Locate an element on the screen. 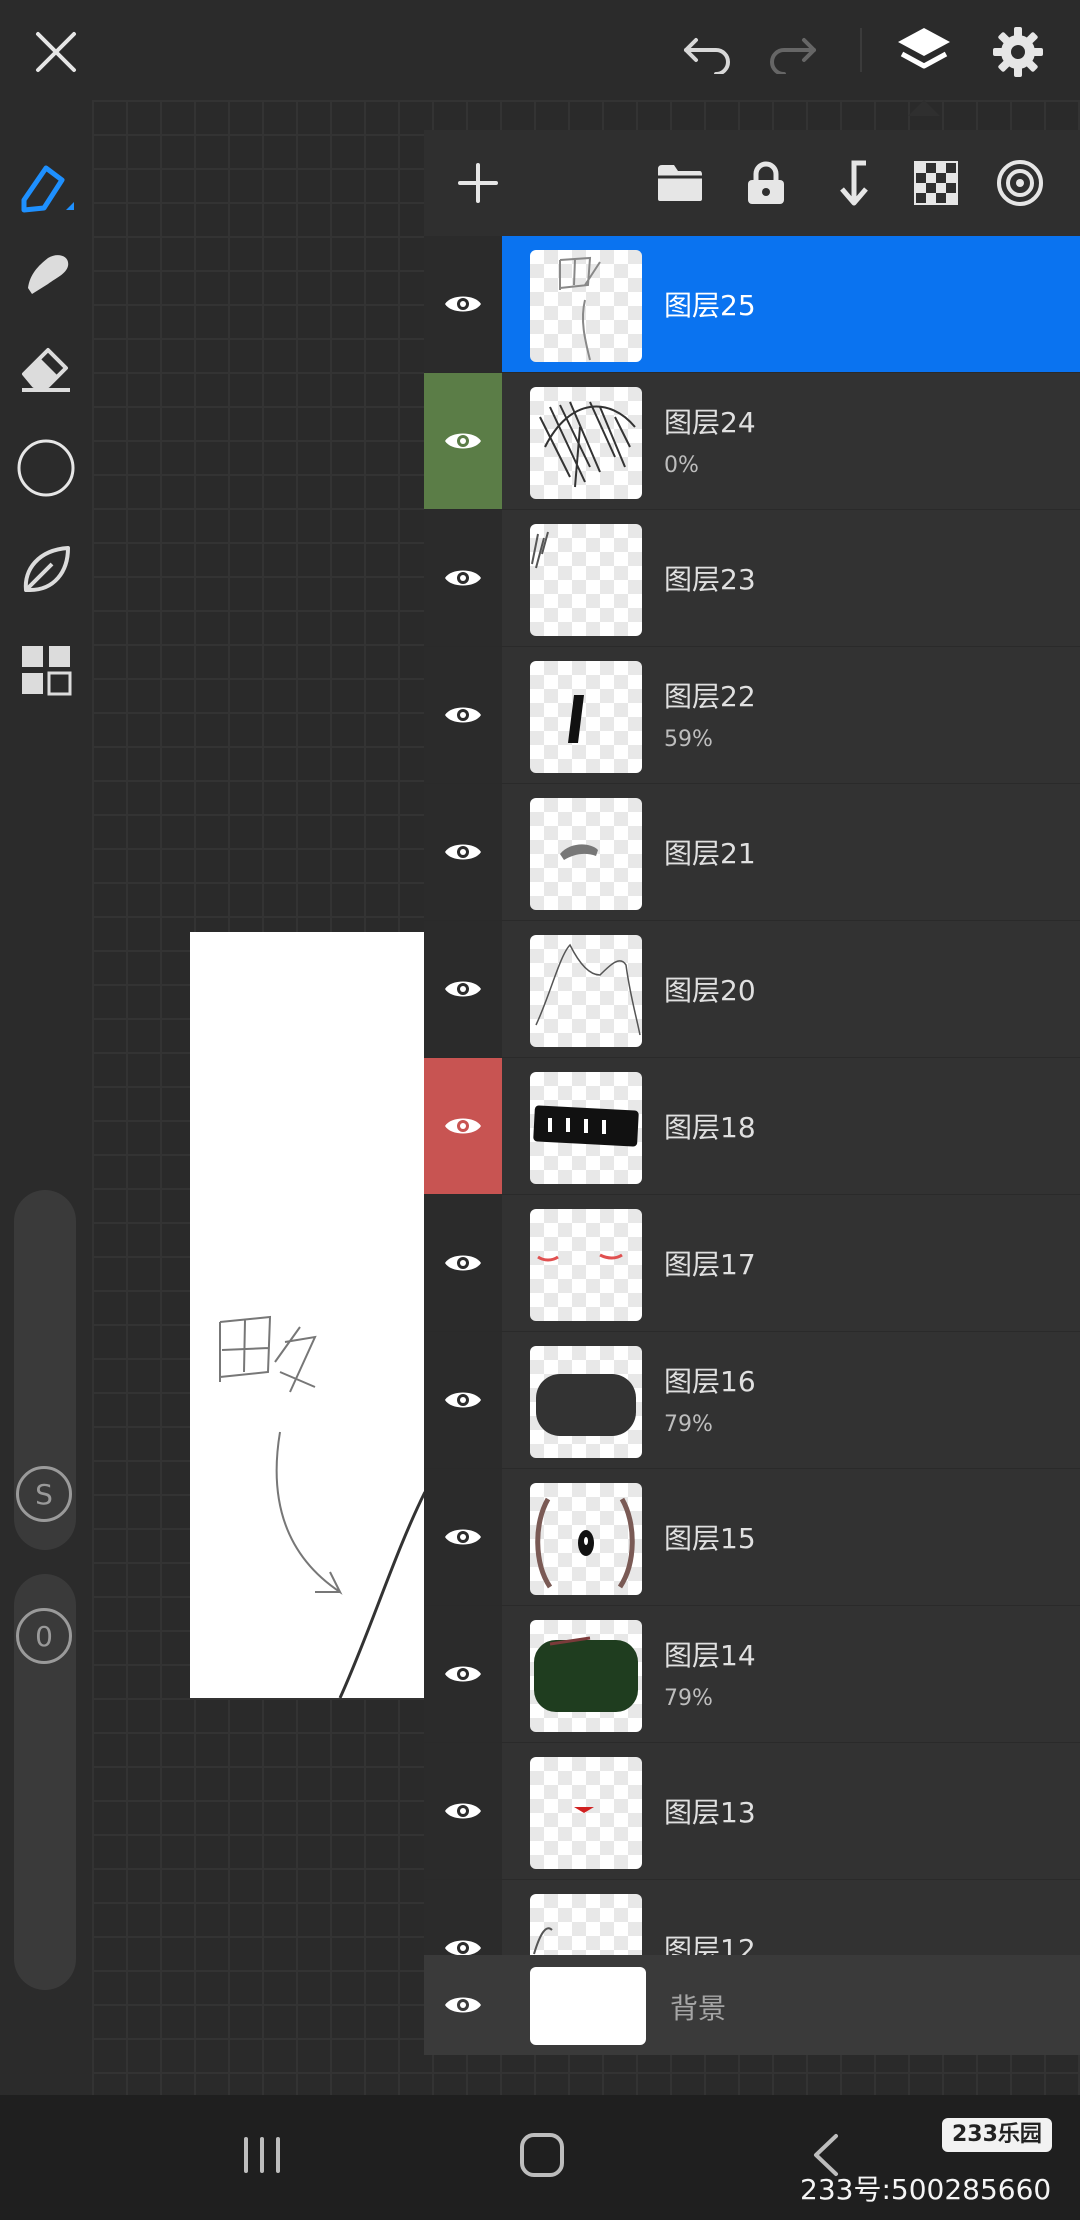  layer-row: 图层25 is located at coordinates (752, 305).